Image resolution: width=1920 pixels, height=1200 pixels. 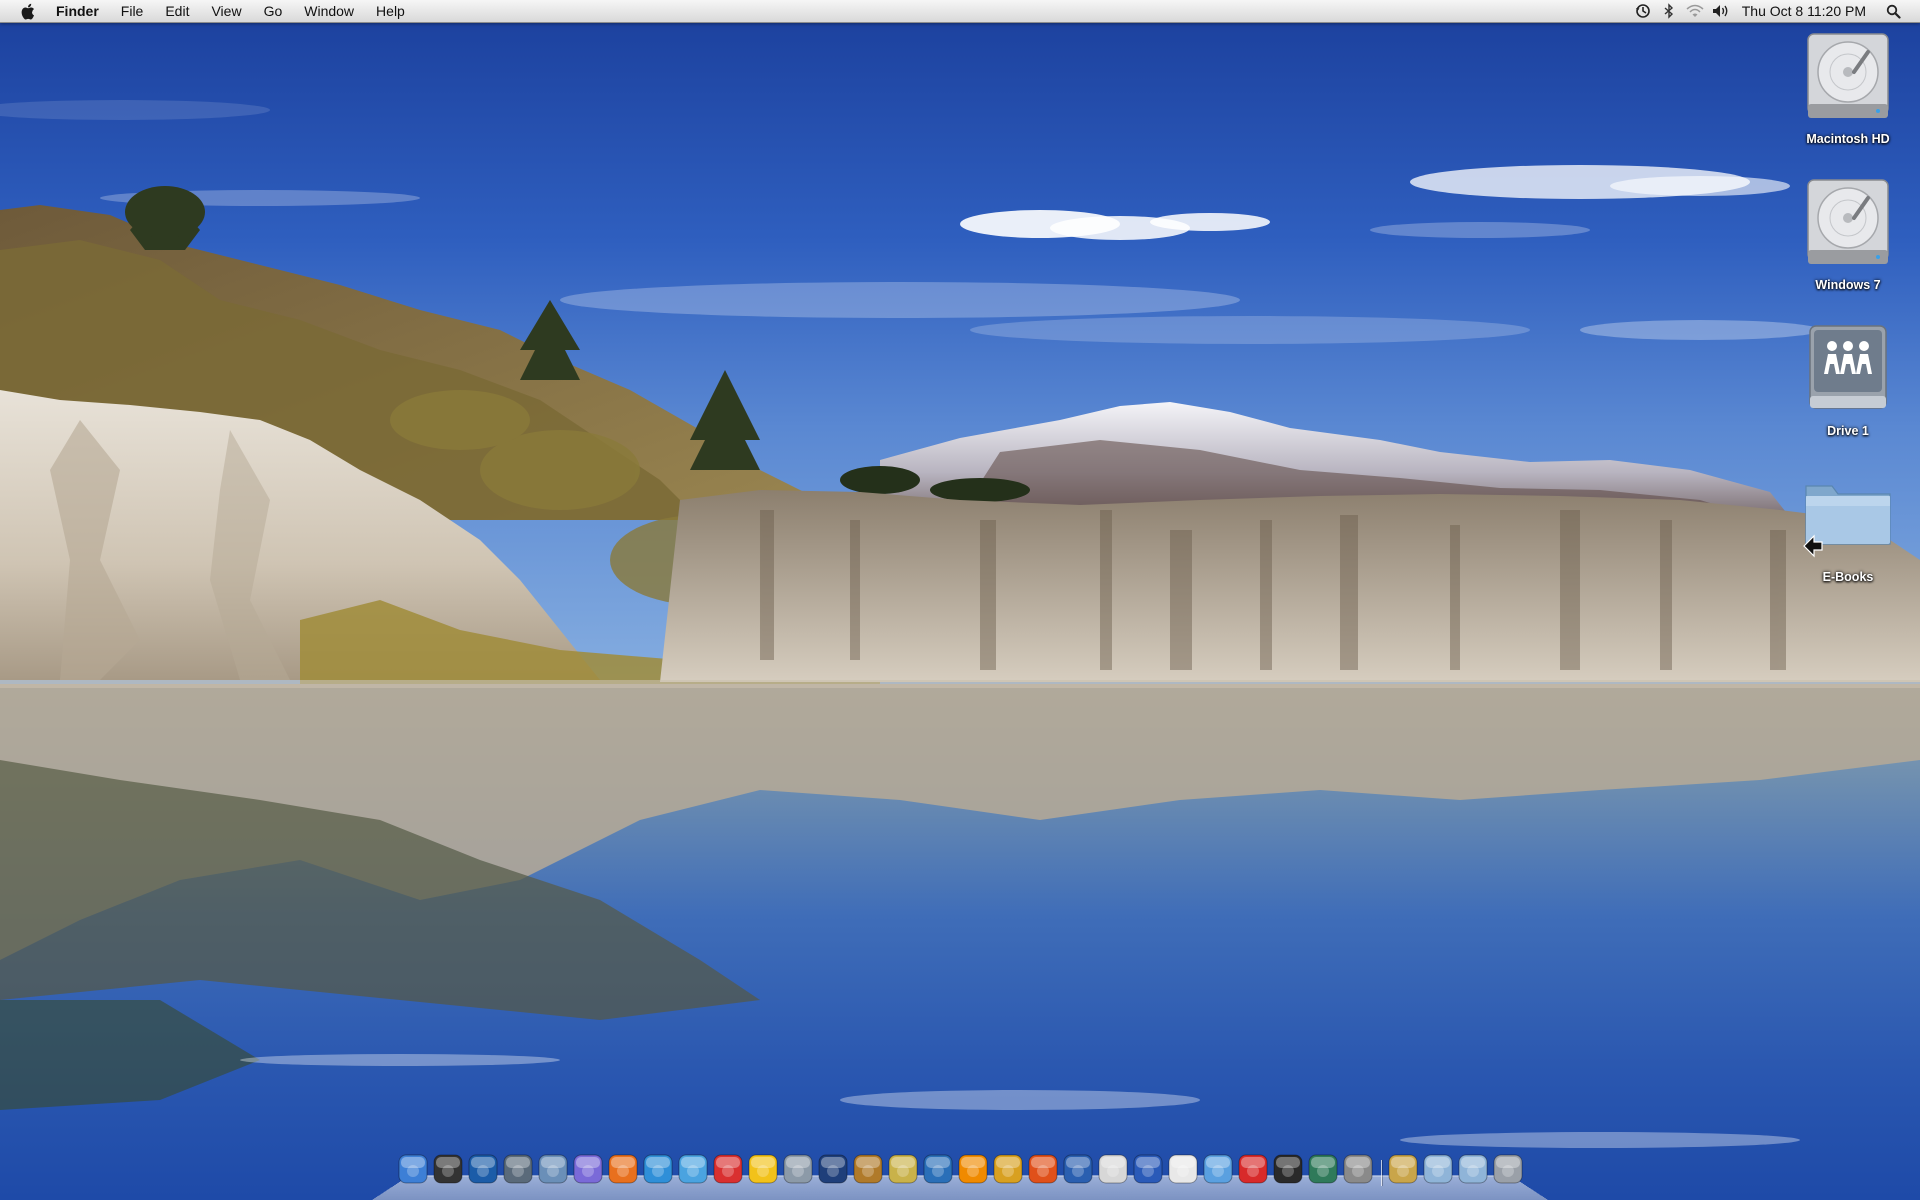 I want to click on adium-icon, so click(x=763, y=1169).